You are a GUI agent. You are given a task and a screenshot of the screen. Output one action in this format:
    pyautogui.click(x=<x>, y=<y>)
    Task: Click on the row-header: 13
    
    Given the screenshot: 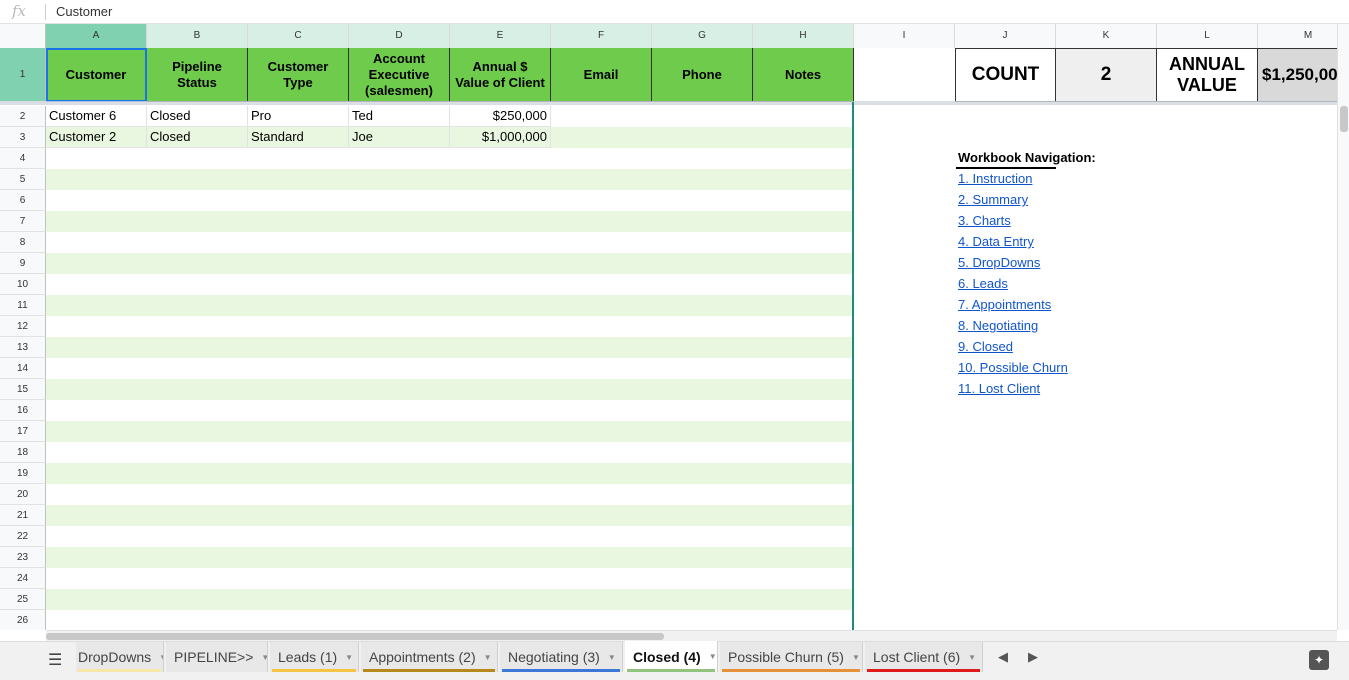 What is the action you would take?
    pyautogui.click(x=23, y=347)
    